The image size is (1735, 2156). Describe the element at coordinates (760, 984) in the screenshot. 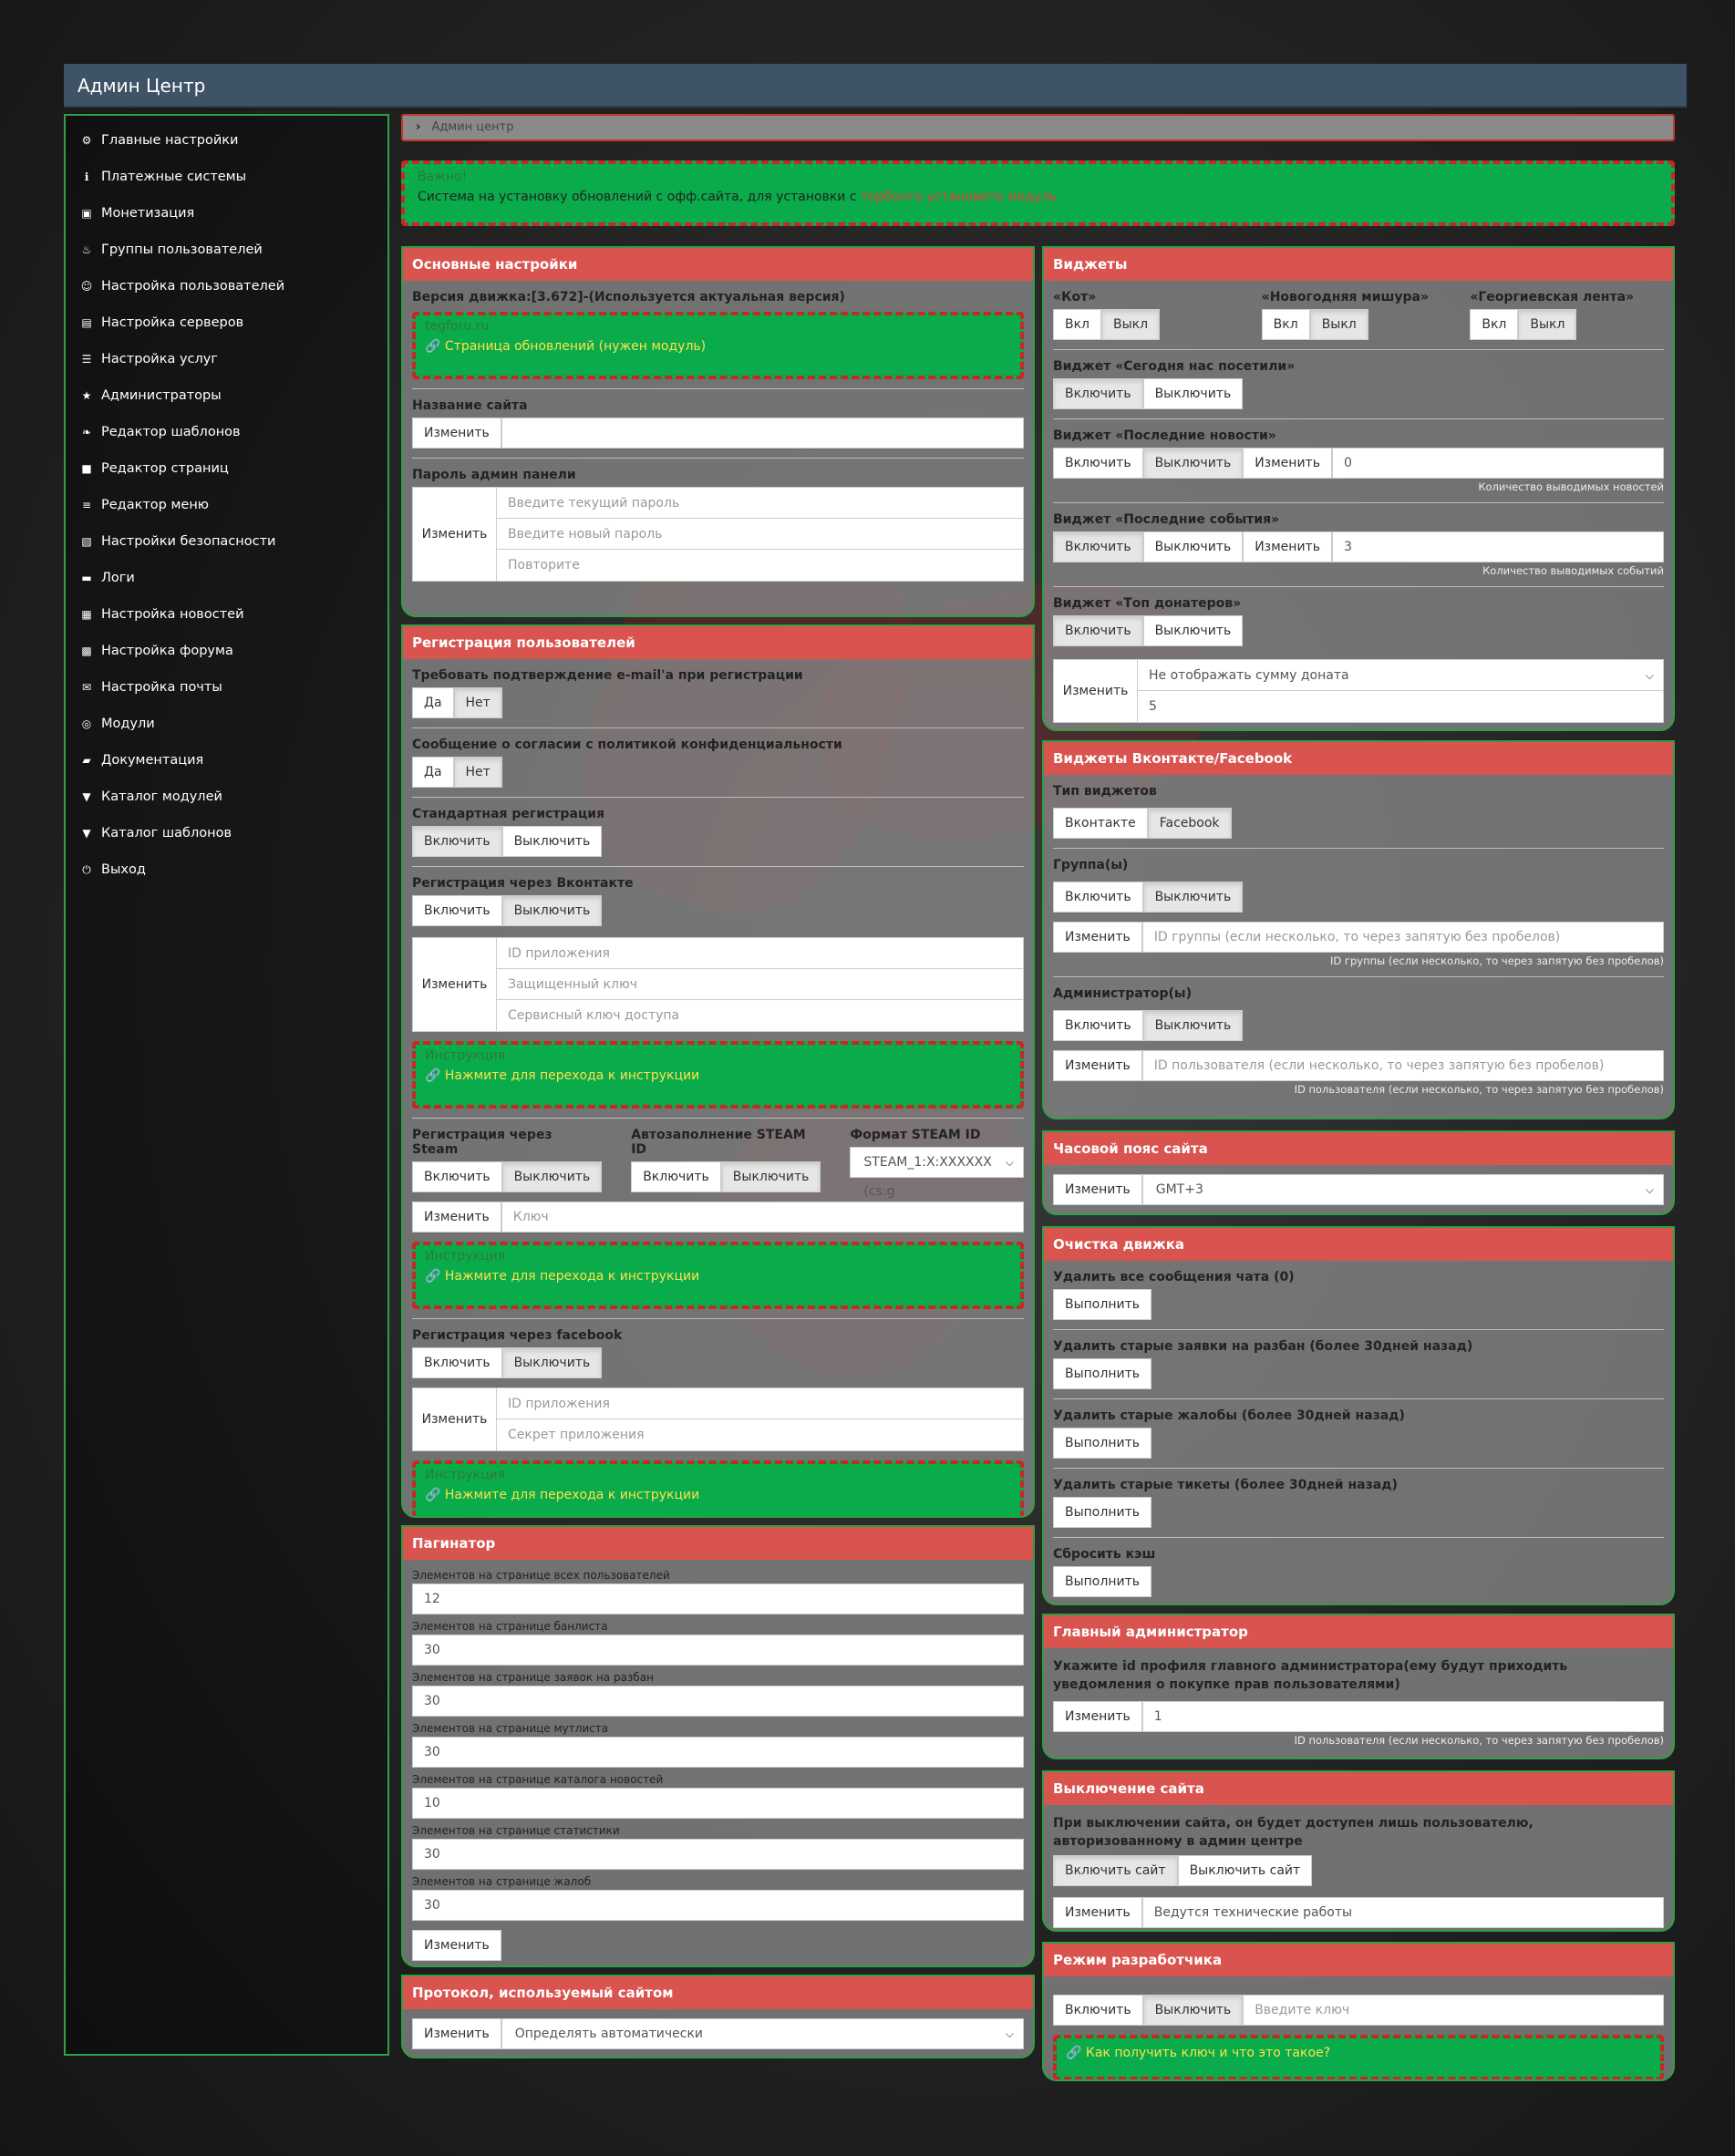

I see `vk-secure-key-input: Защищенный ключ` at that location.